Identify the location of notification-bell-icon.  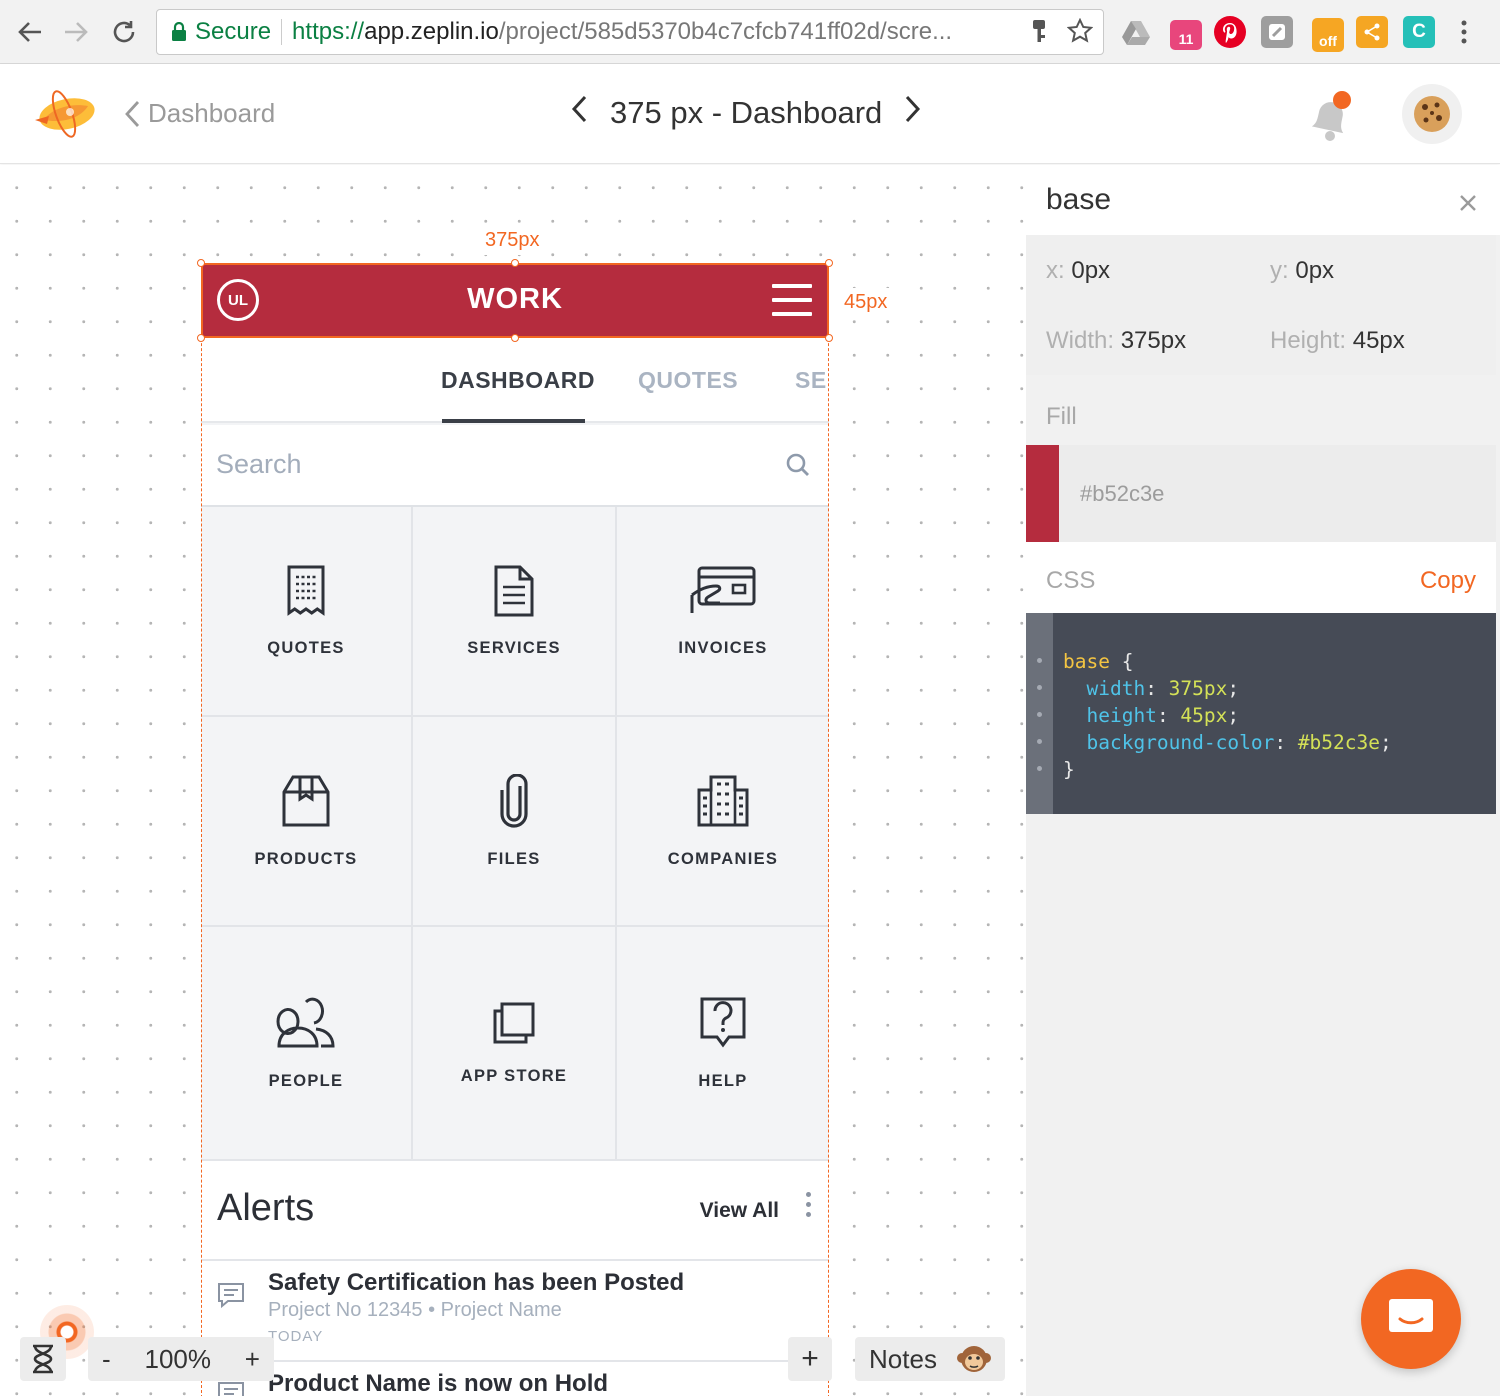
(1332, 119).